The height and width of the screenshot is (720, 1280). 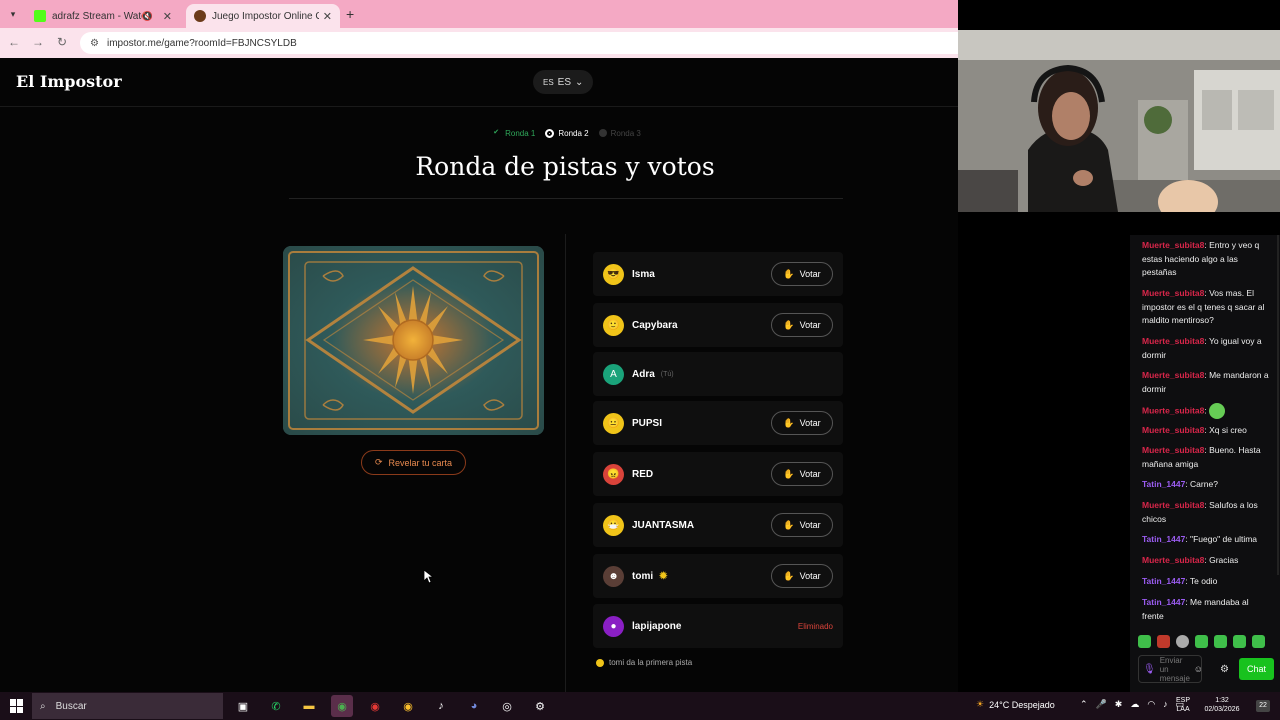 I want to click on forward-icon: →, so click(x=38, y=42).